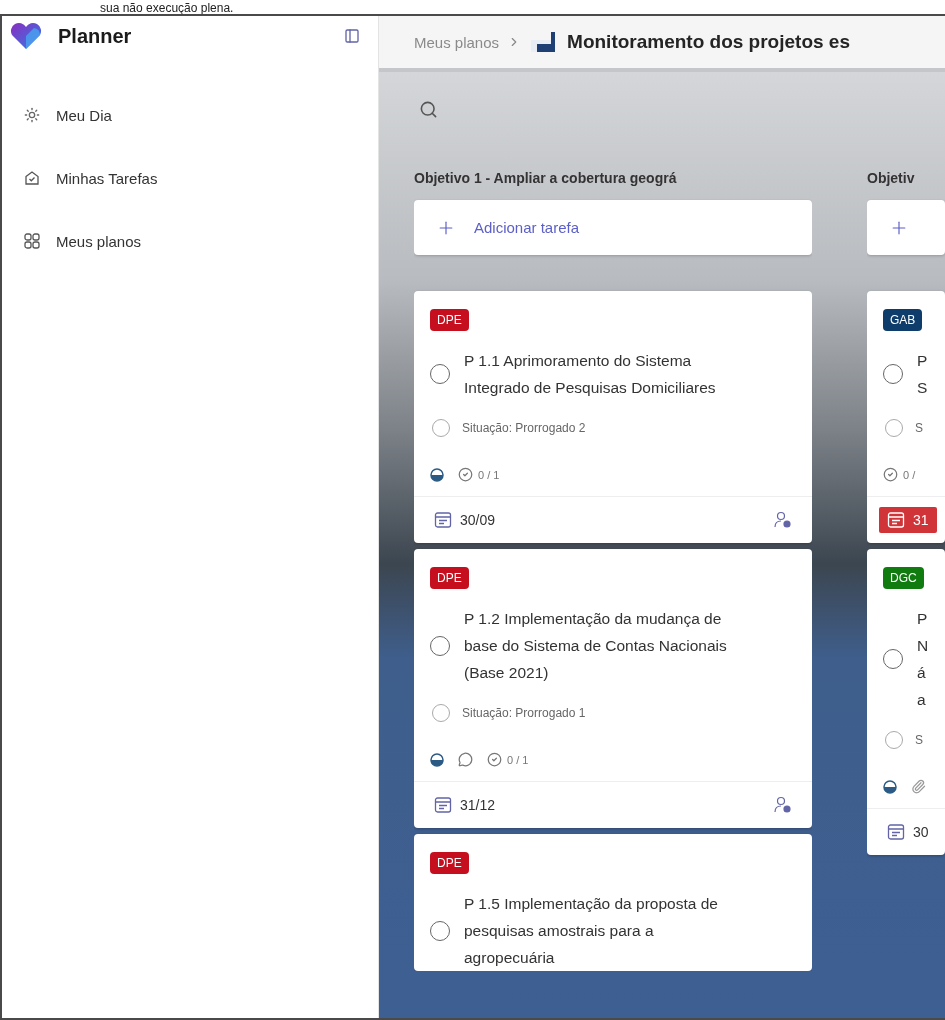 This screenshot has height=1020, width=945. Describe the element at coordinates (613, 688) in the screenshot. I see `task-card: DPE P 1.2 Implementação da mudança de base do Sistema de Contas Nacionais (Base 2021) Situação: Prorrogado 1 0 / 1 31/12` at that location.